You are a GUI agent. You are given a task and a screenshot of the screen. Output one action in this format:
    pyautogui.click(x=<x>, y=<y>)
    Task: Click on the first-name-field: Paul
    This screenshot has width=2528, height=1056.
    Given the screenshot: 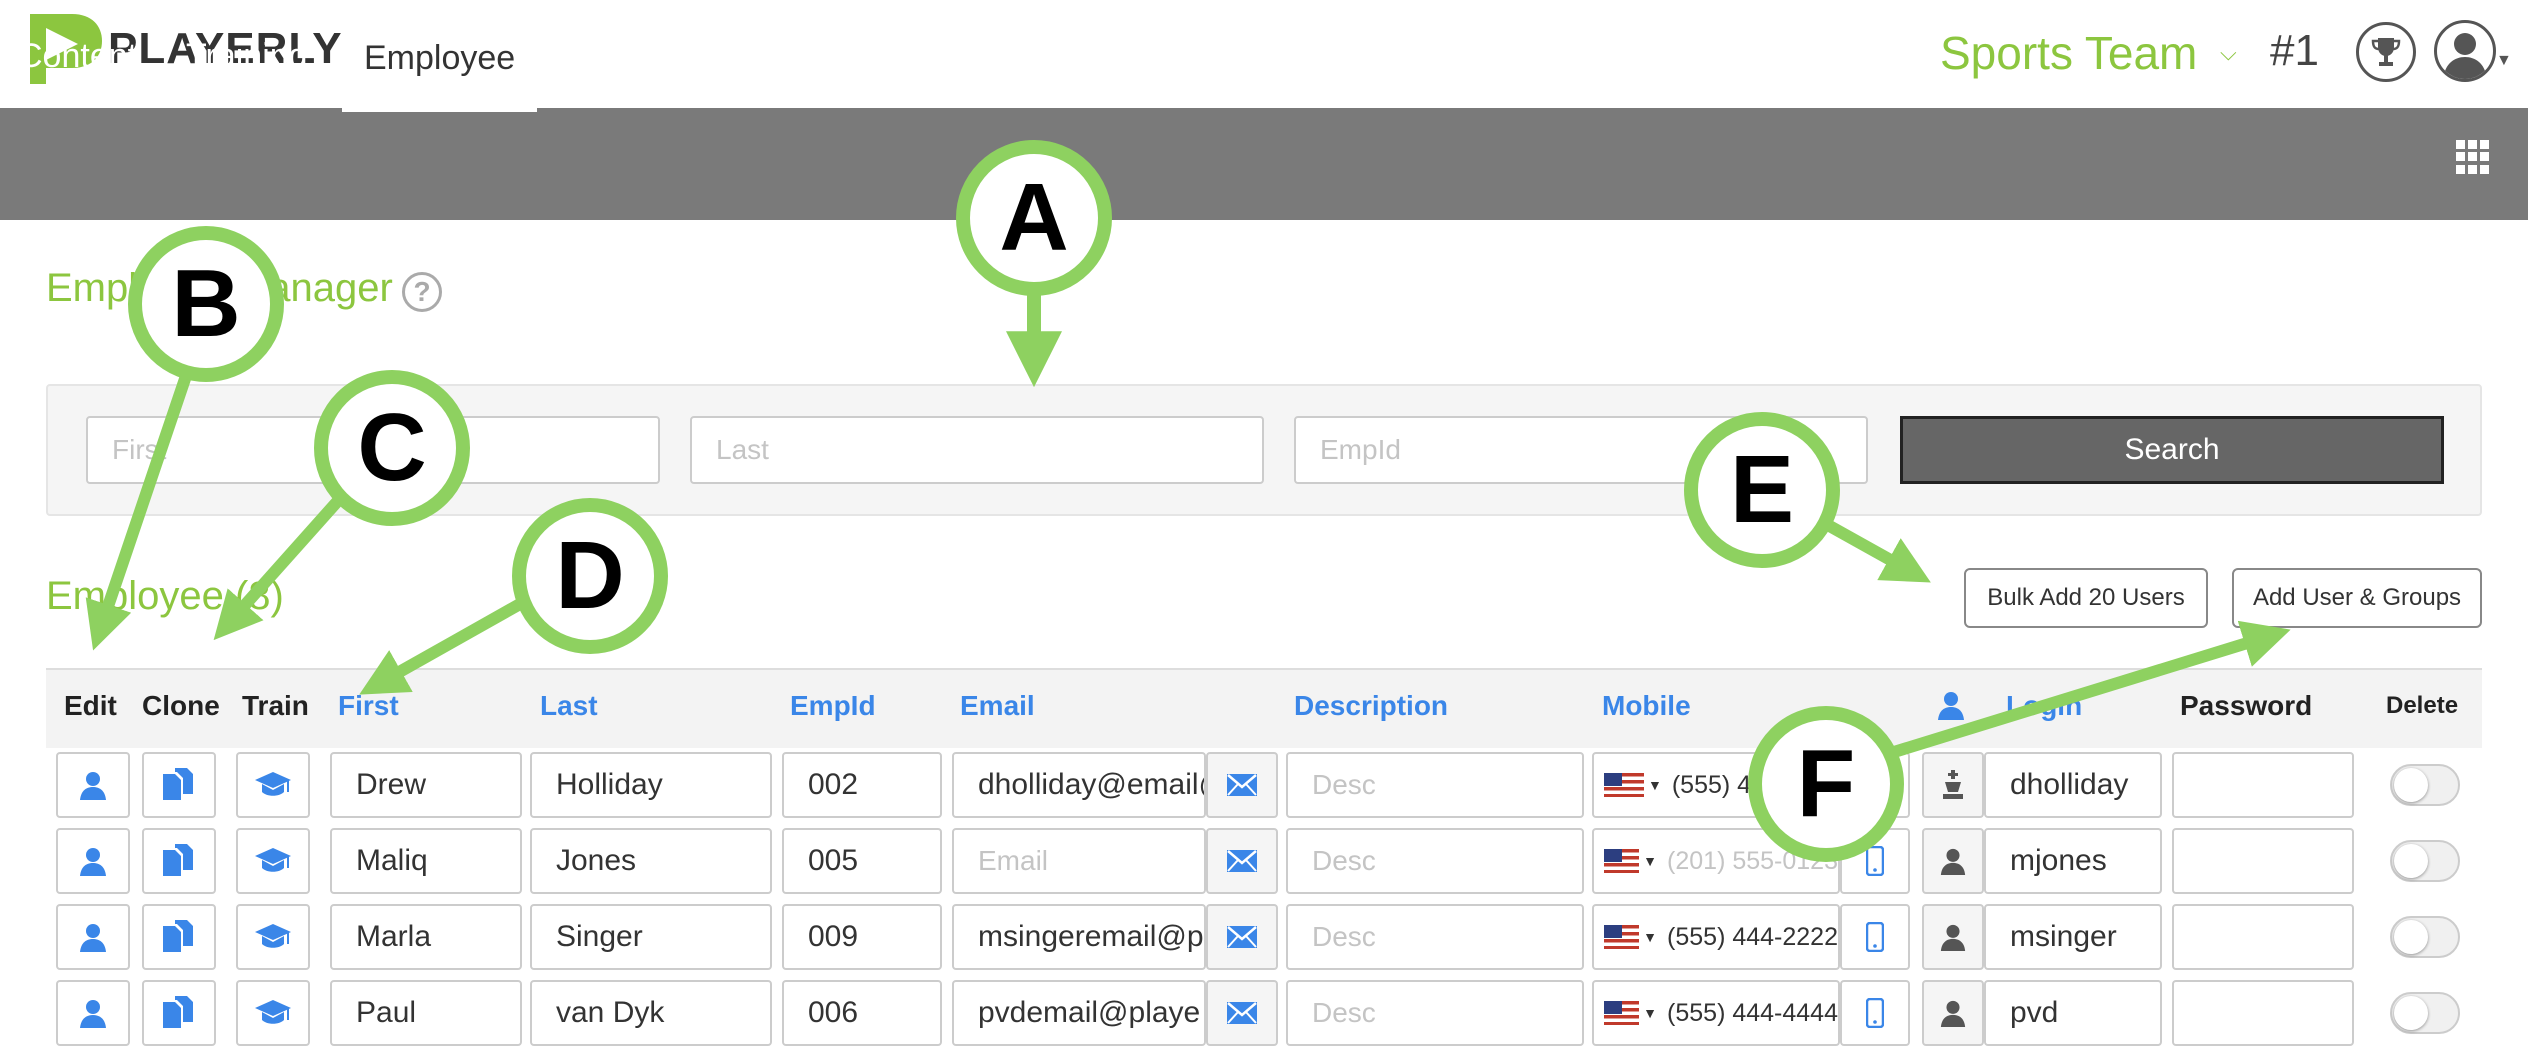 What is the action you would take?
    pyautogui.click(x=426, y=1013)
    